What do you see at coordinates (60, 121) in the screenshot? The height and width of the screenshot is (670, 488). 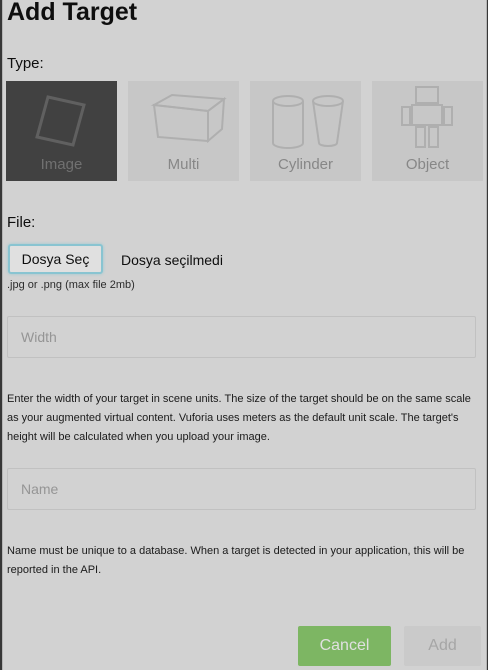 I see `image-icon` at bounding box center [60, 121].